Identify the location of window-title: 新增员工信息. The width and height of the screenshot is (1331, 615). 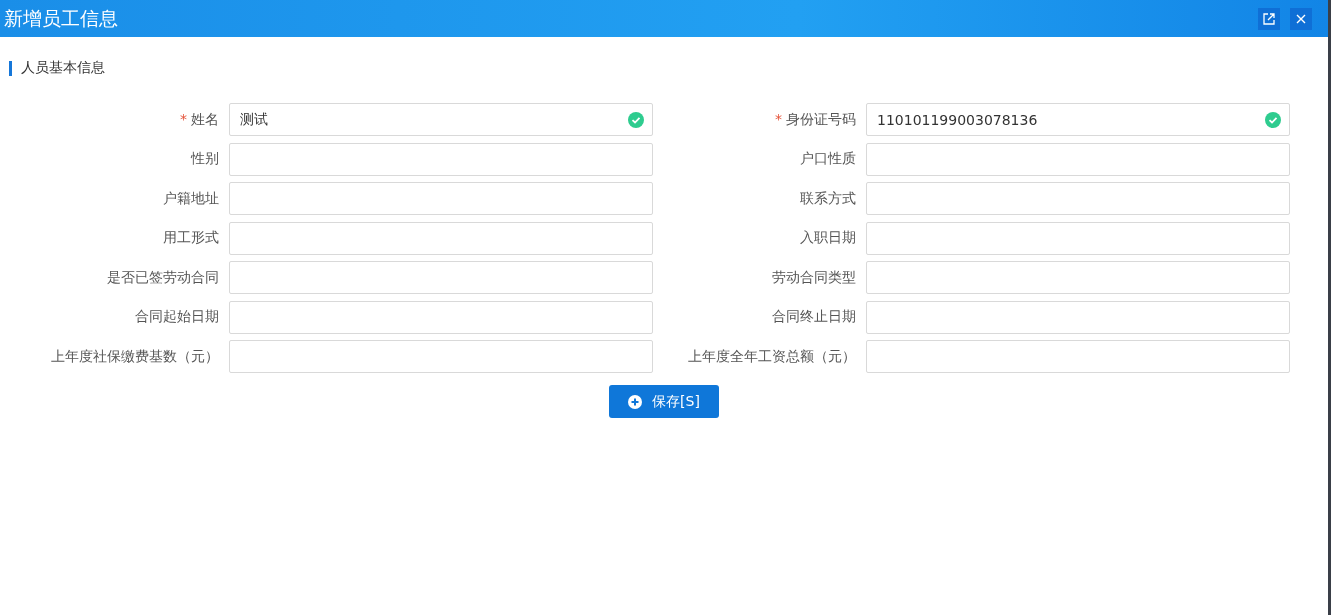
(61, 18).